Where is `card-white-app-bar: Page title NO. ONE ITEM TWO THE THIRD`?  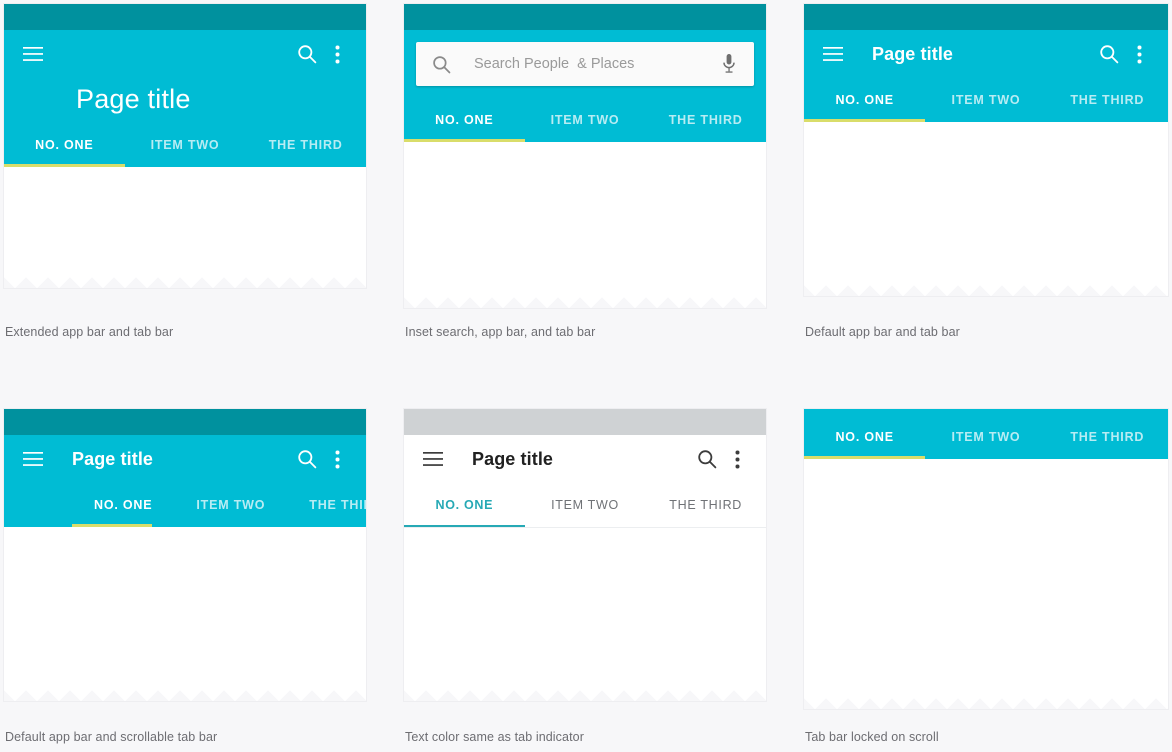
card-white-app-bar: Page title NO. ONE ITEM TWO THE THIRD is located at coordinates (585, 555).